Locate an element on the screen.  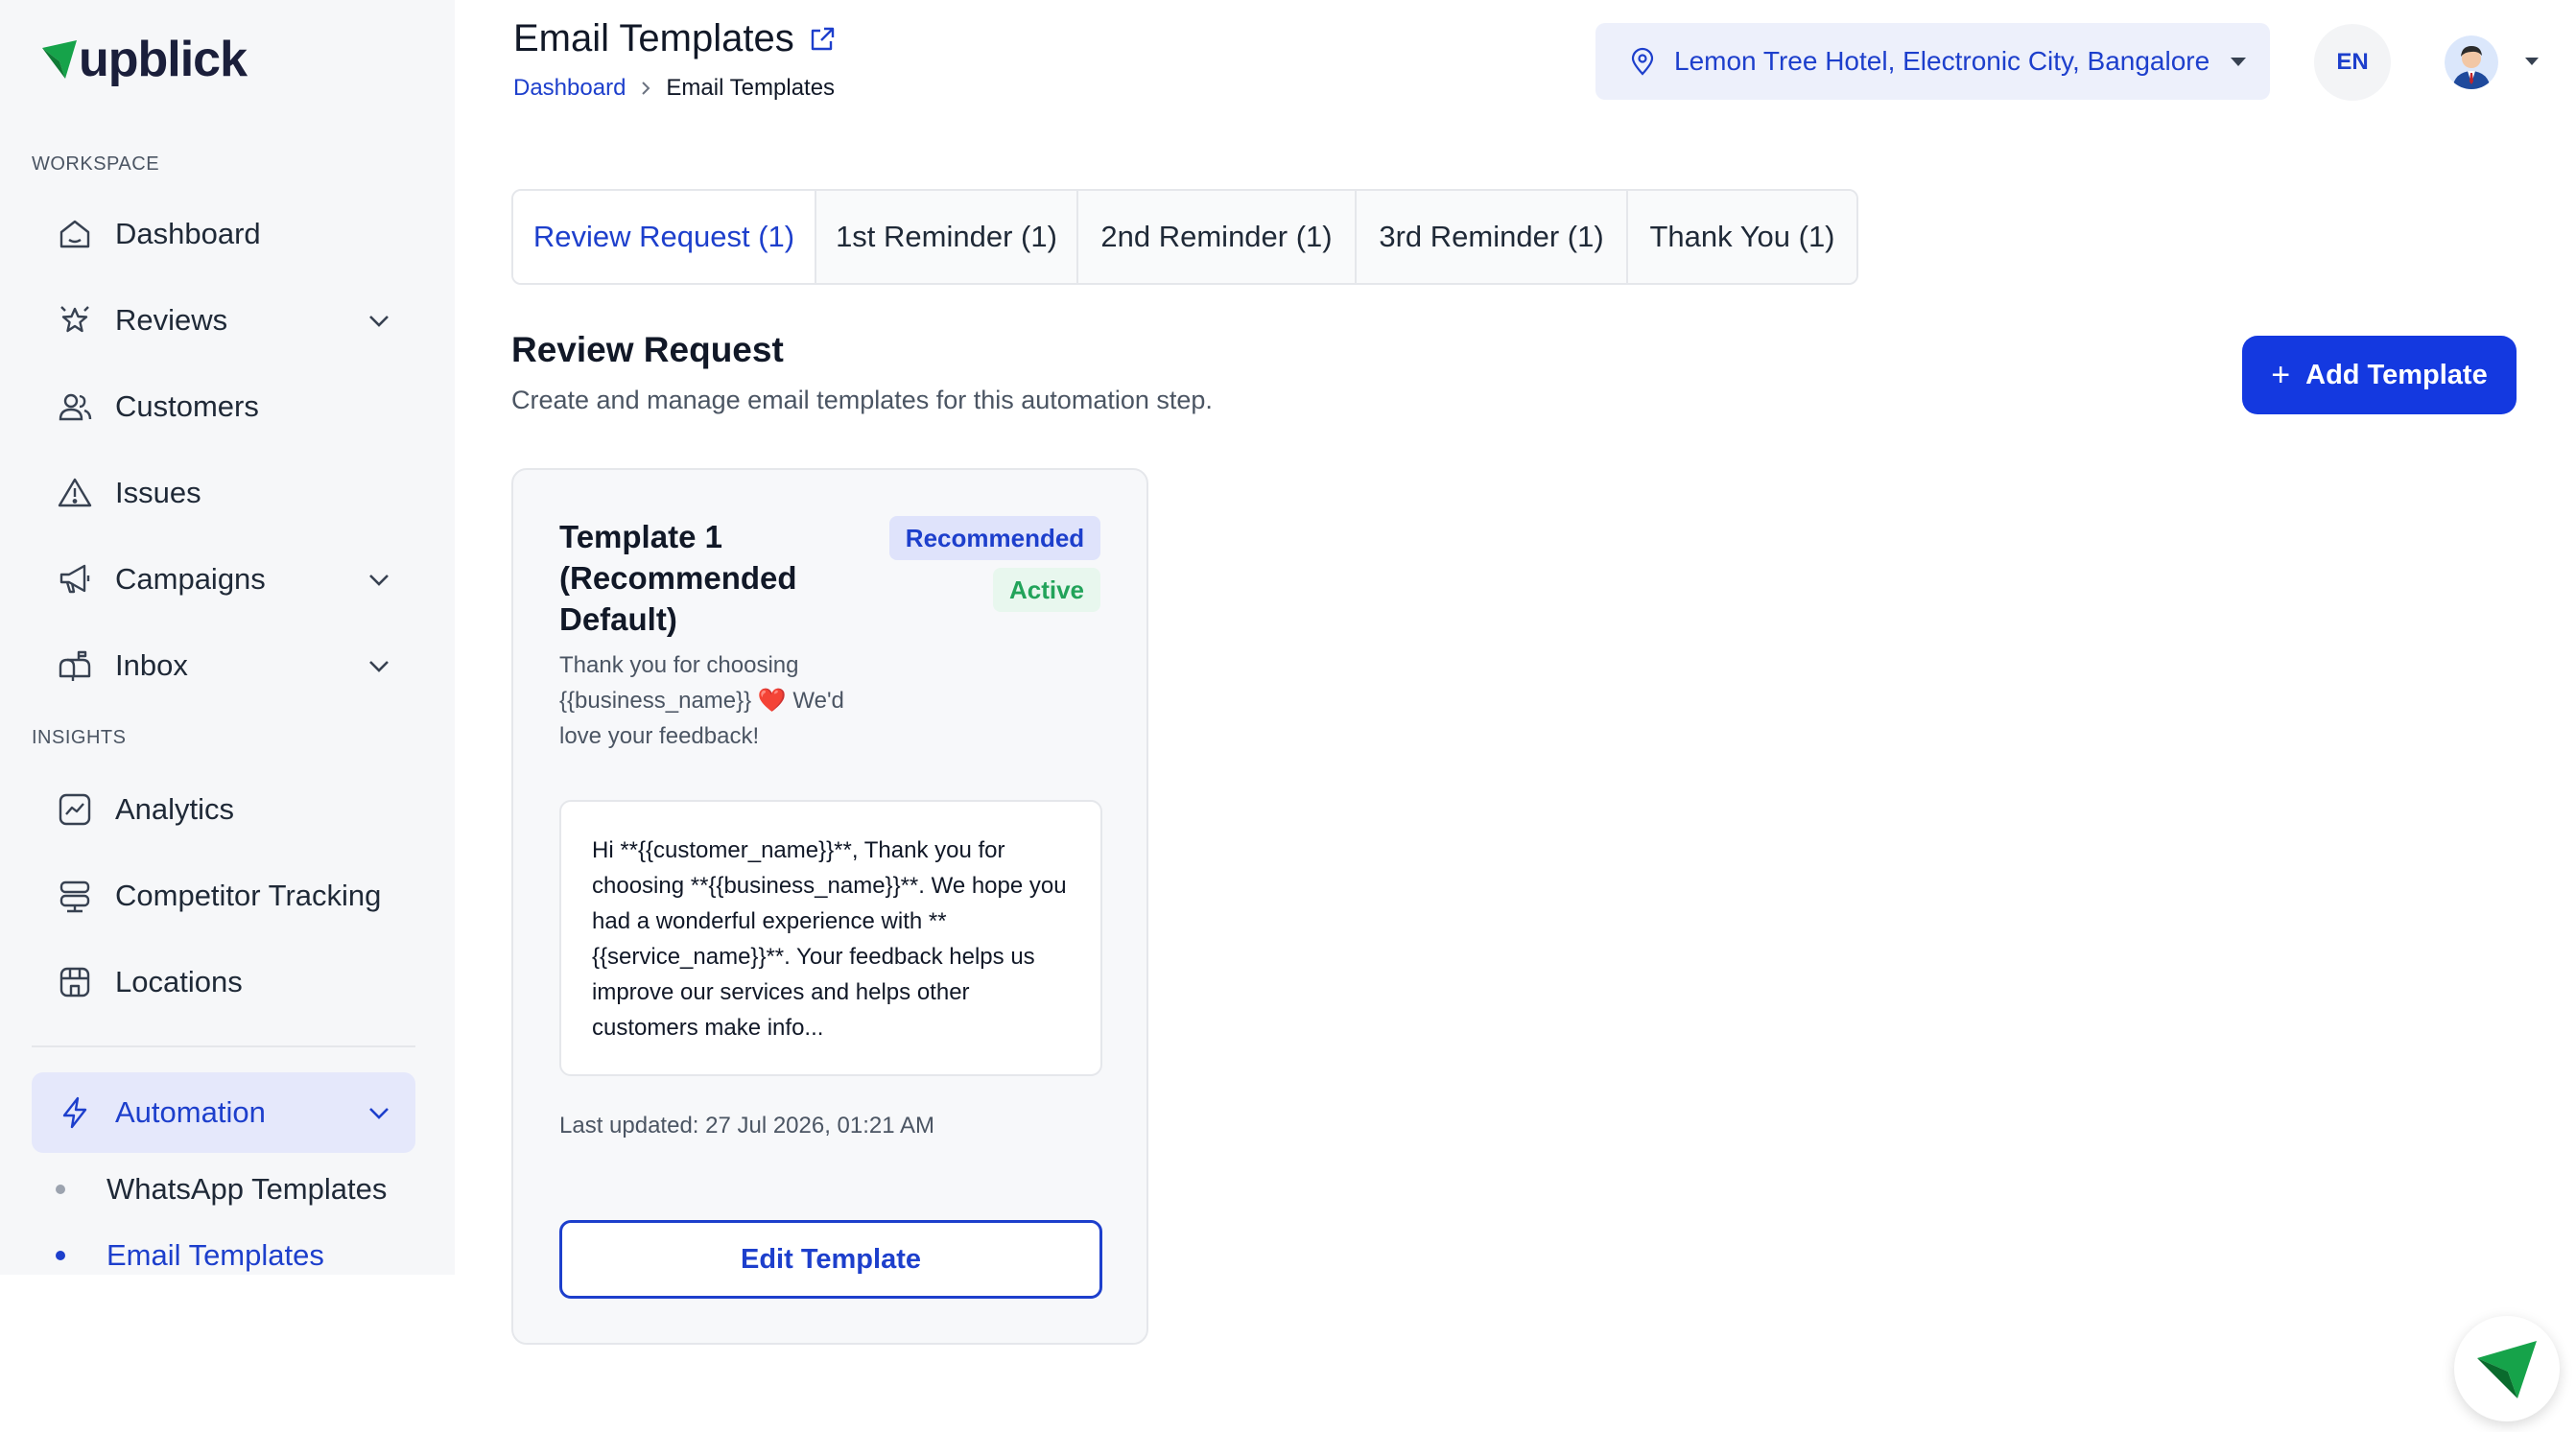
sidebar-item-label: Dashboard is located at coordinates (188, 233).